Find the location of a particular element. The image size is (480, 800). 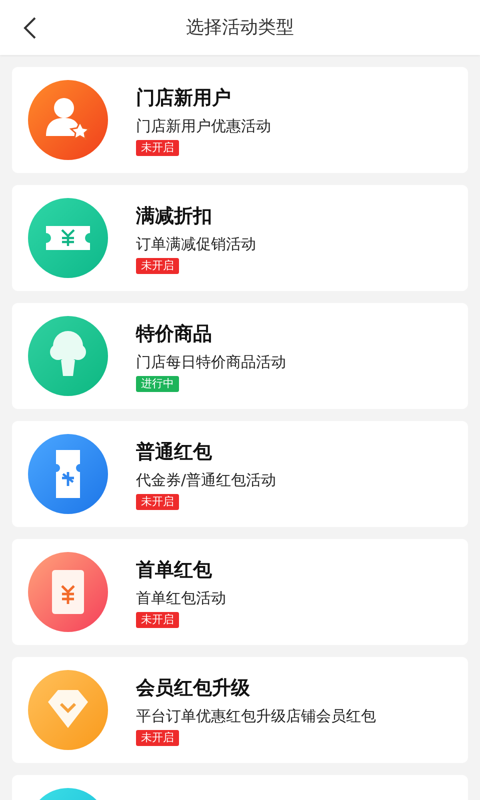

activity-card: 门店新用户 门店新用户优惠活动 未开启 is located at coordinates (240, 120).